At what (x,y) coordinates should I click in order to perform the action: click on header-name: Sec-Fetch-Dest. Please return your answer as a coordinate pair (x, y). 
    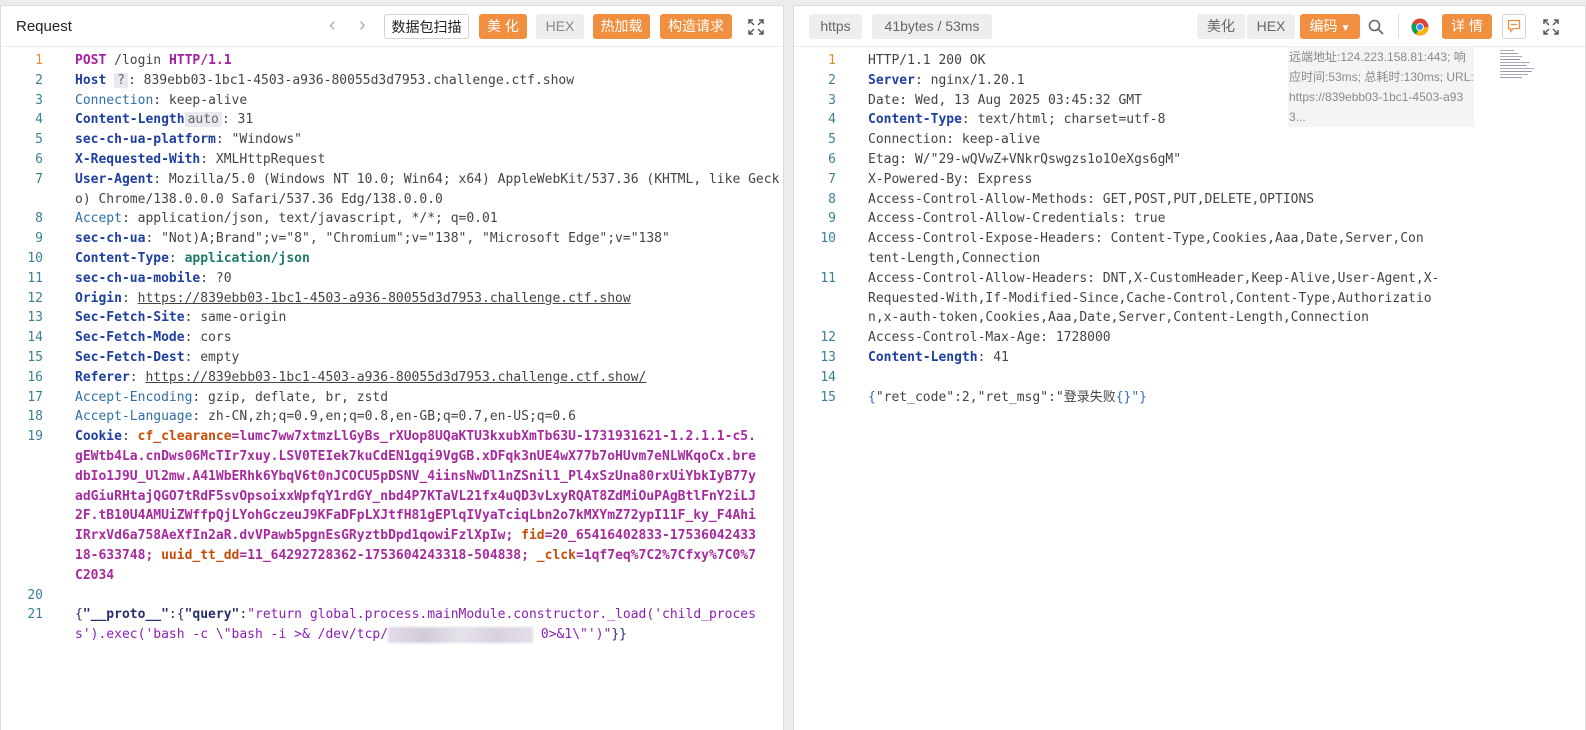
    Looking at the image, I should click on (130, 357).